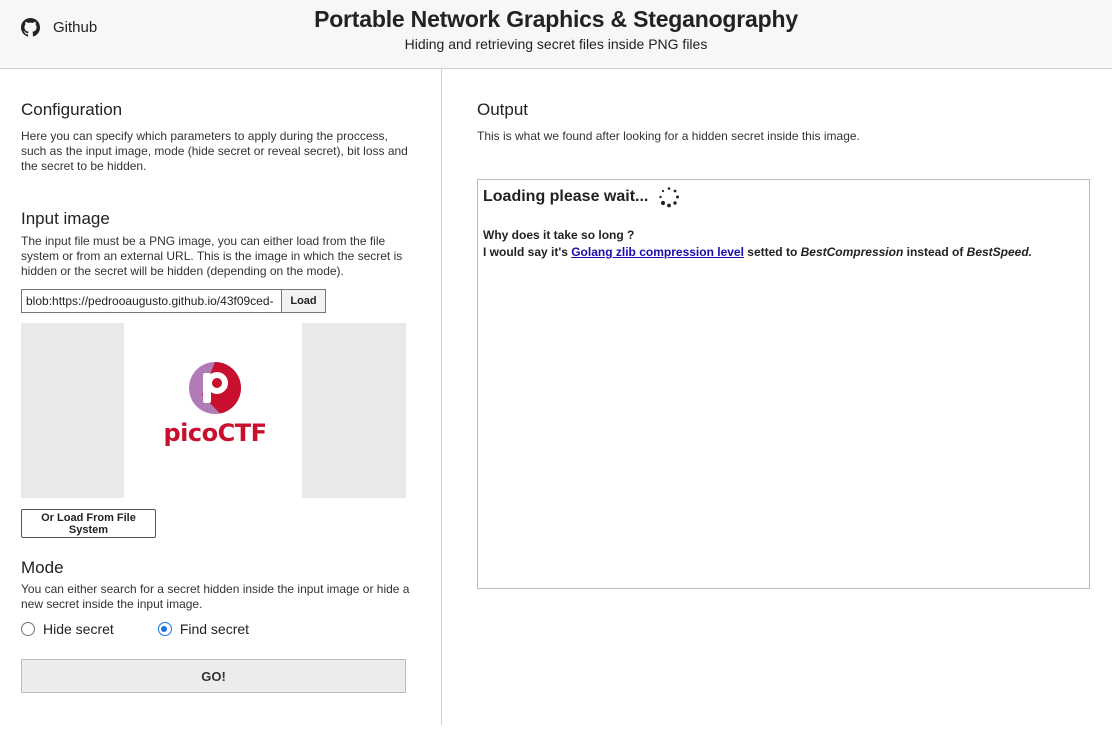 The image size is (1112, 734). What do you see at coordinates (215, 388) in the screenshot?
I see `picoctf-mark-icon` at bounding box center [215, 388].